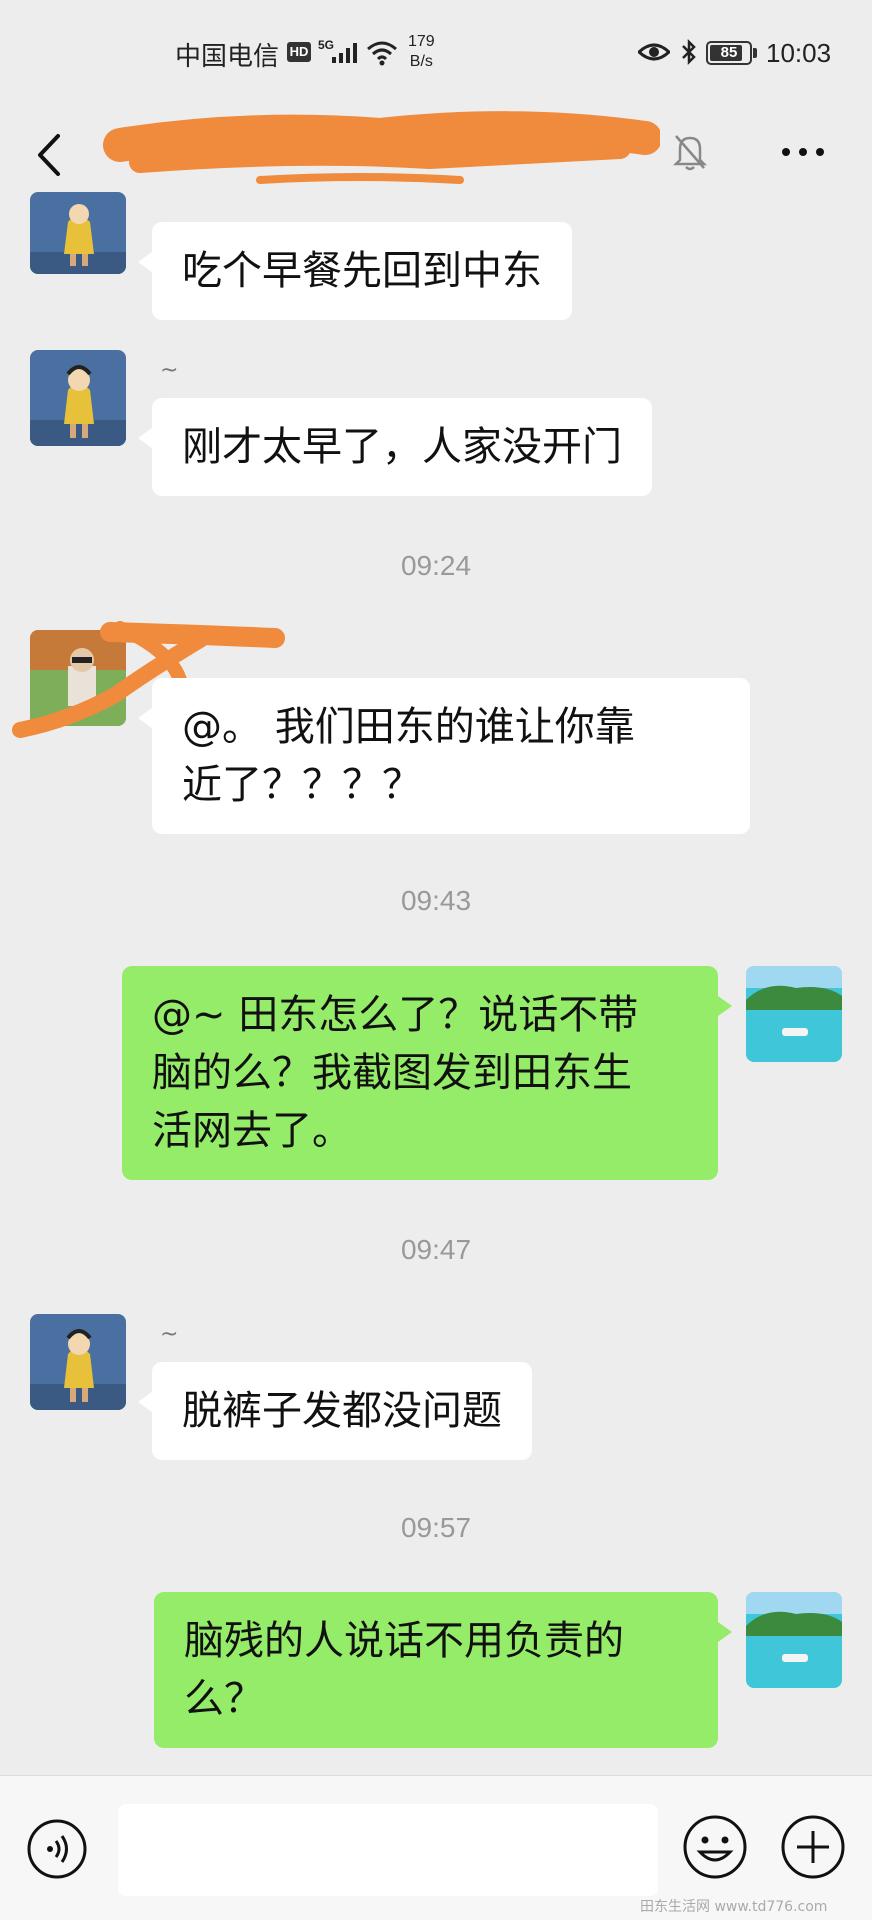  What do you see at coordinates (755, 53) in the screenshot?
I see `battery-cap` at bounding box center [755, 53].